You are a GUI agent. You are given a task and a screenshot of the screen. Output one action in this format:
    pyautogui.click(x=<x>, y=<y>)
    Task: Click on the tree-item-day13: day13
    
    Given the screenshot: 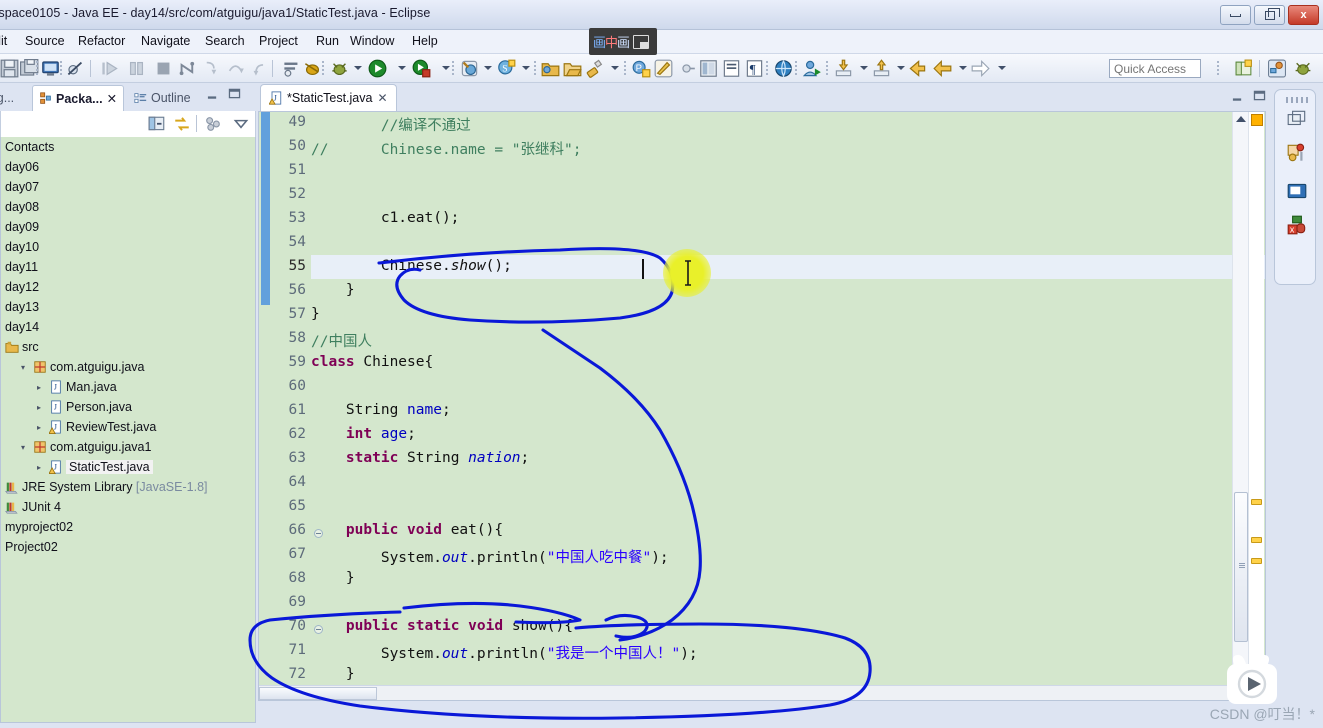 What is the action you would take?
    pyautogui.click(x=128, y=307)
    